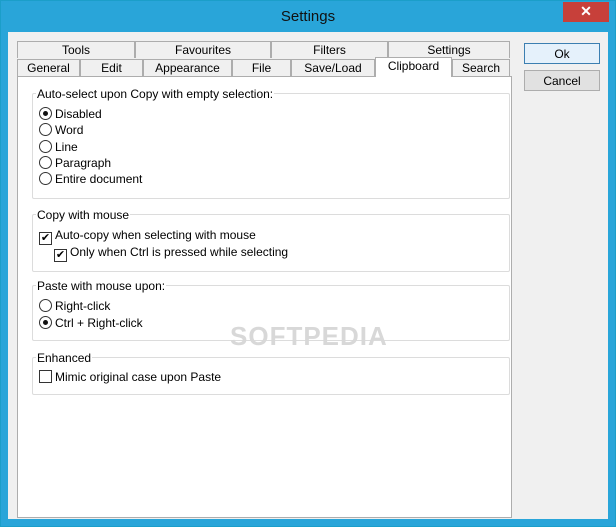  I want to click on checkbox-unchecked, so click(45, 376).